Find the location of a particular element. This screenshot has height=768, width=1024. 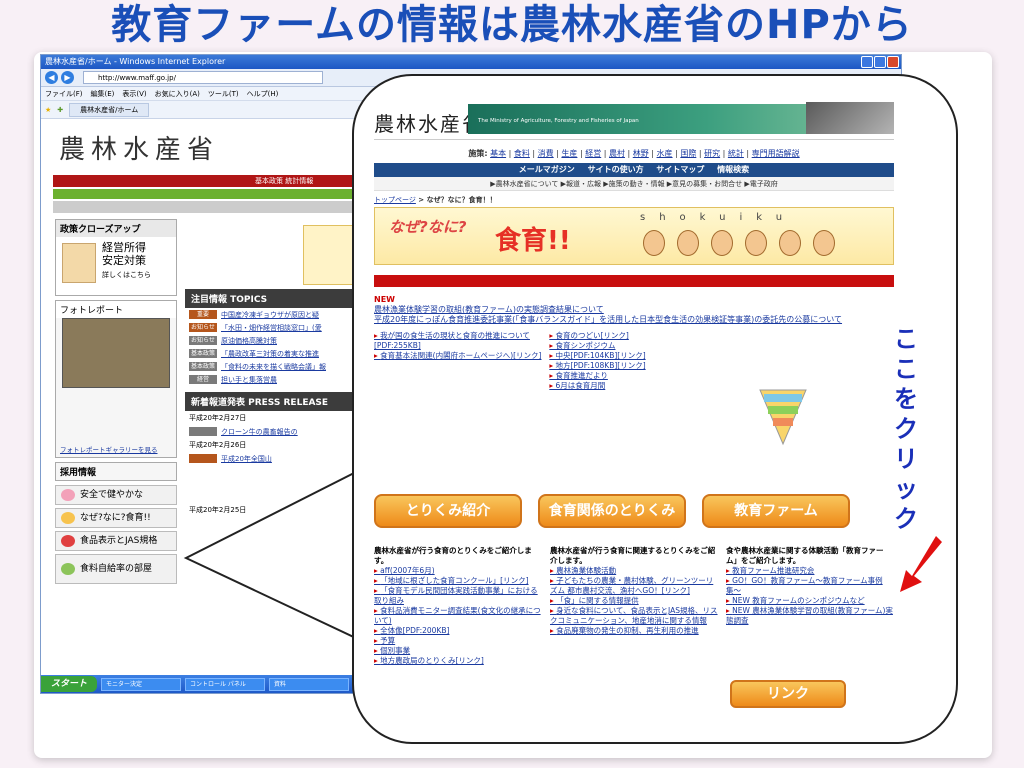

nav-link: 農村 is located at coordinates (617, 153).